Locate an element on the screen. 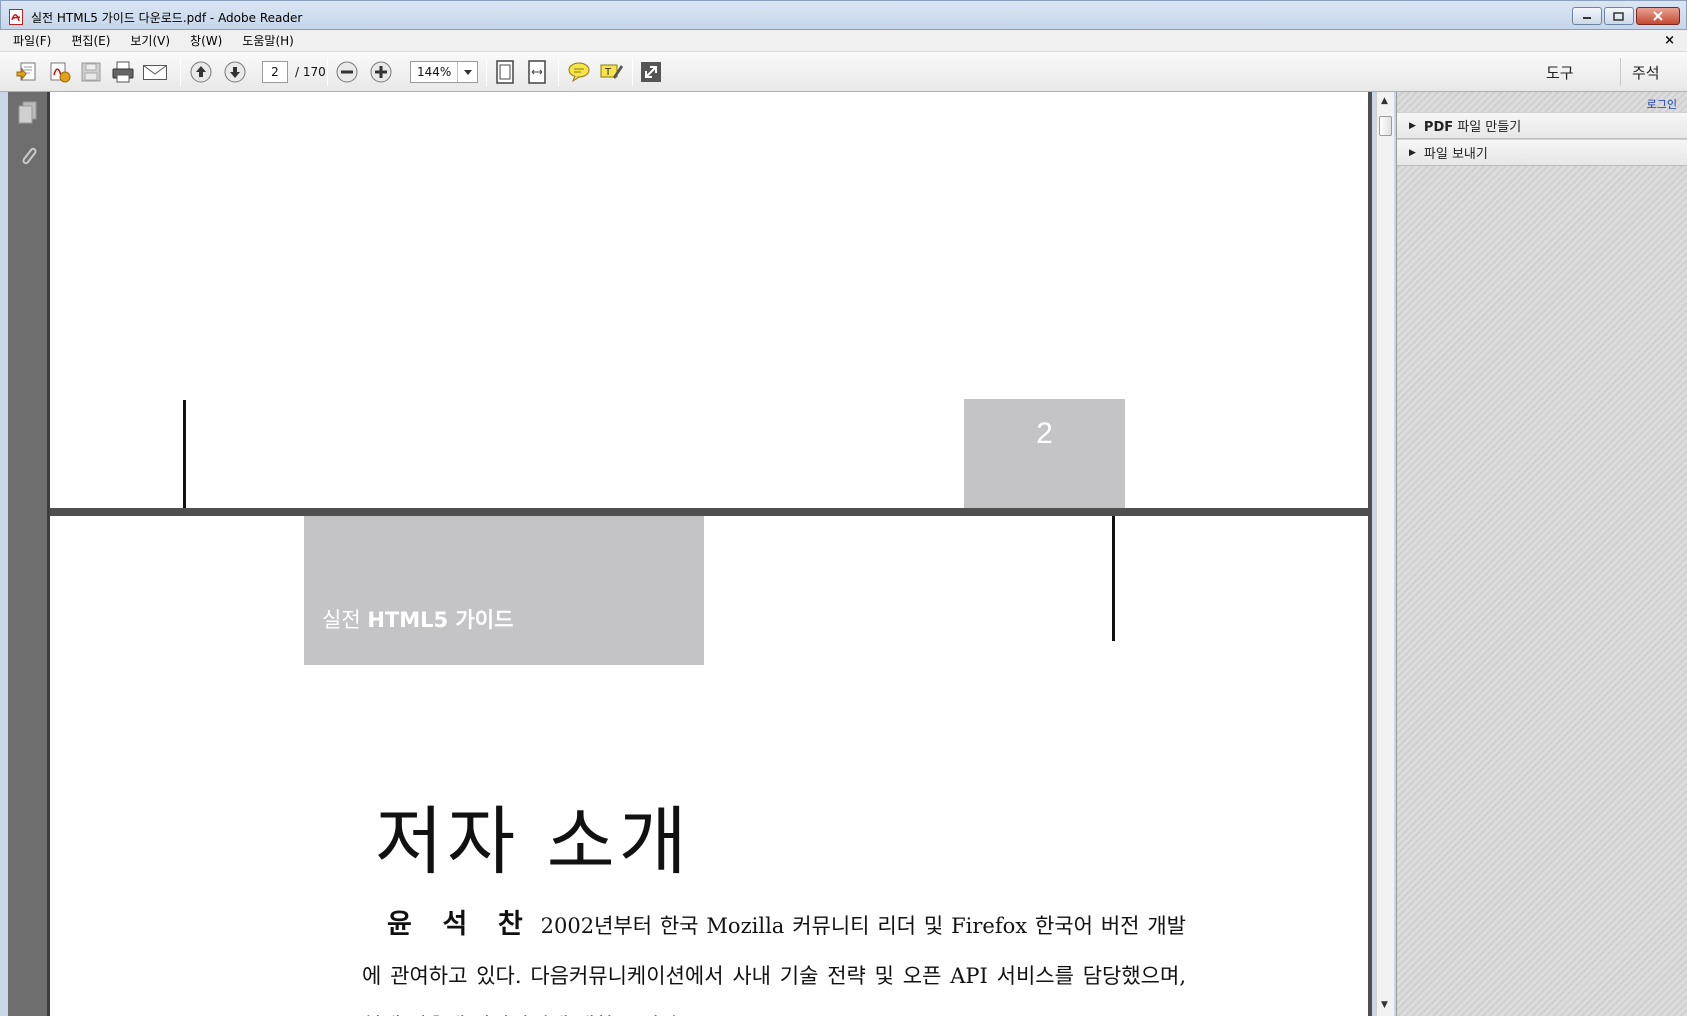 This screenshot has width=1687, height=1016. close-window-button is located at coordinates (1658, 16).